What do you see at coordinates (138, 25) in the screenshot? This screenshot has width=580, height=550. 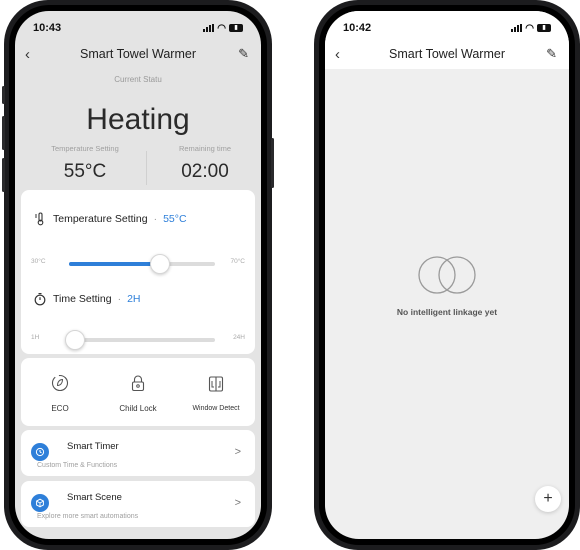 I see `status-bar: 10:43 ◠ ▮` at bounding box center [138, 25].